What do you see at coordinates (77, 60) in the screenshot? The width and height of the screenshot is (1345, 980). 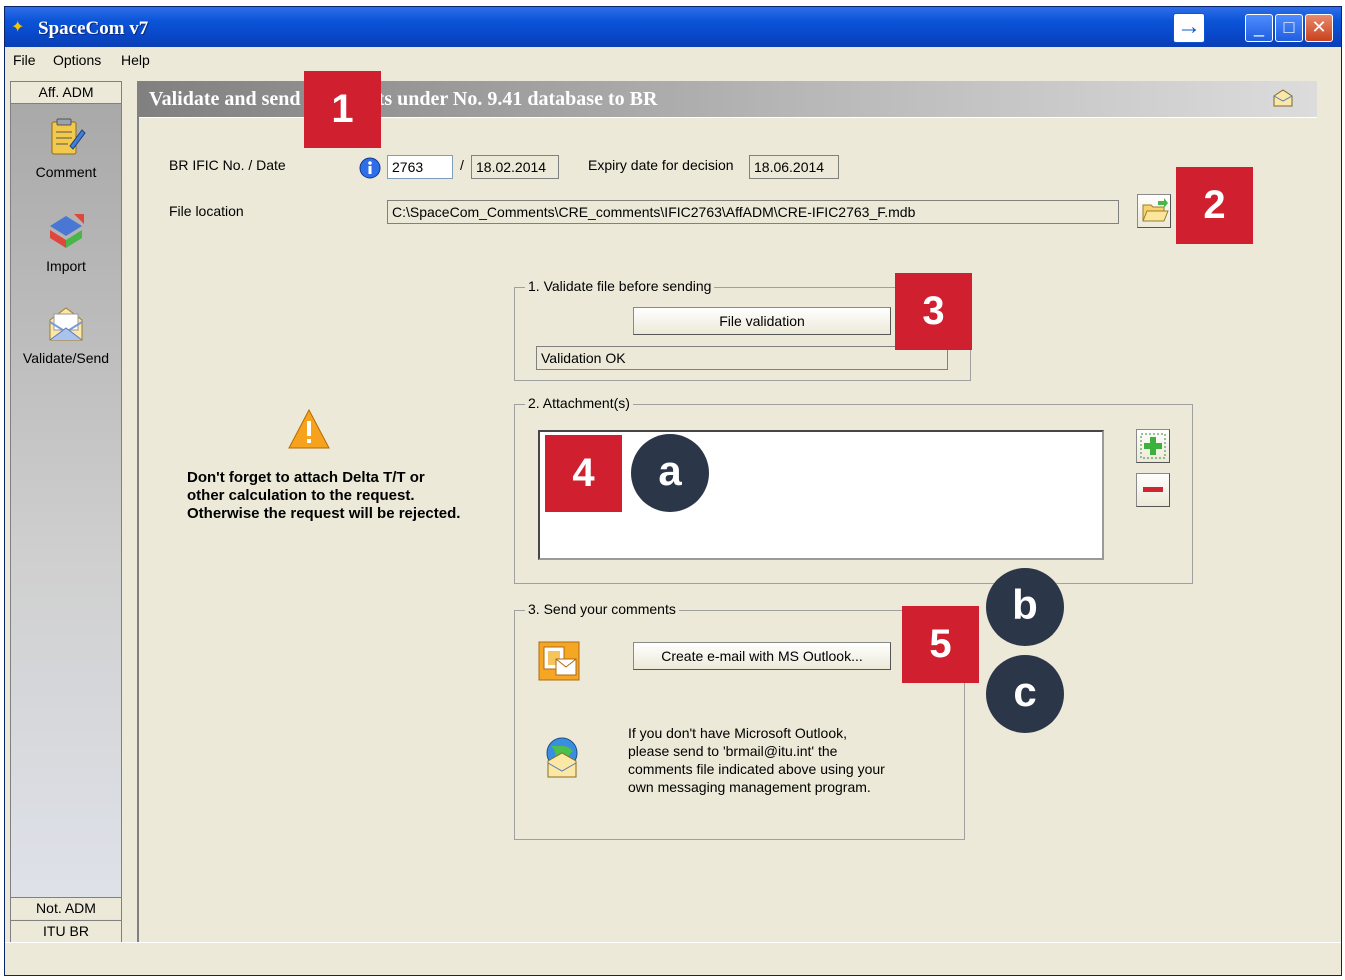 I see `menu-options: Options` at bounding box center [77, 60].